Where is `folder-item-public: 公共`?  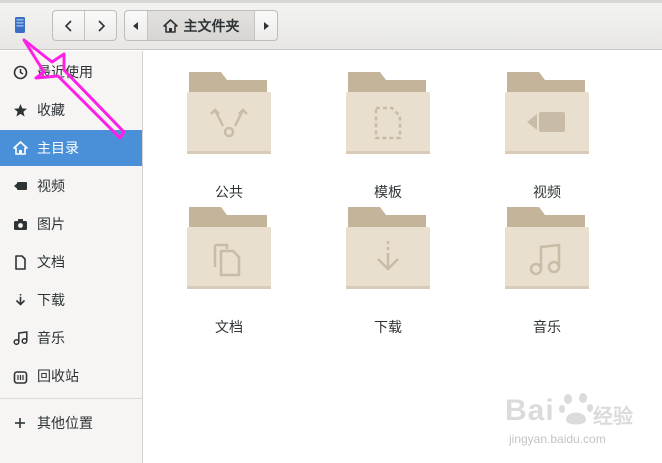 folder-item-public: 公共 is located at coordinates (229, 135).